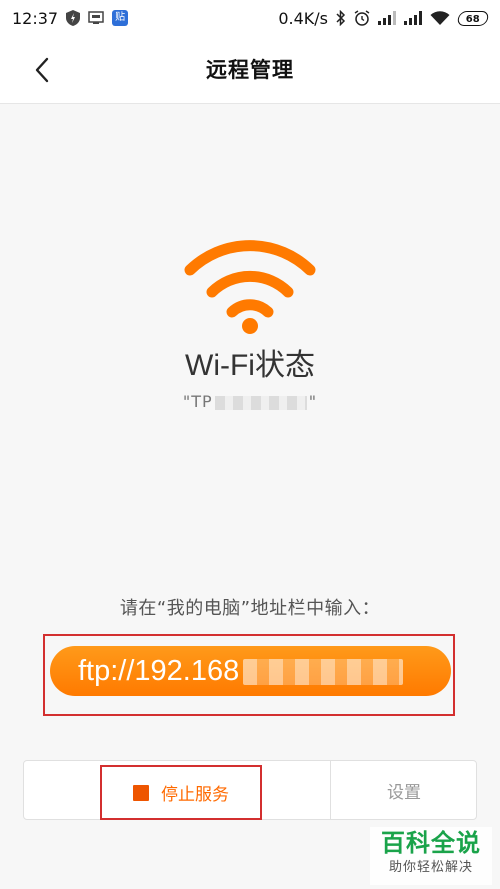  Describe the element at coordinates (440, 18) in the screenshot. I see `wifi-icon` at that location.